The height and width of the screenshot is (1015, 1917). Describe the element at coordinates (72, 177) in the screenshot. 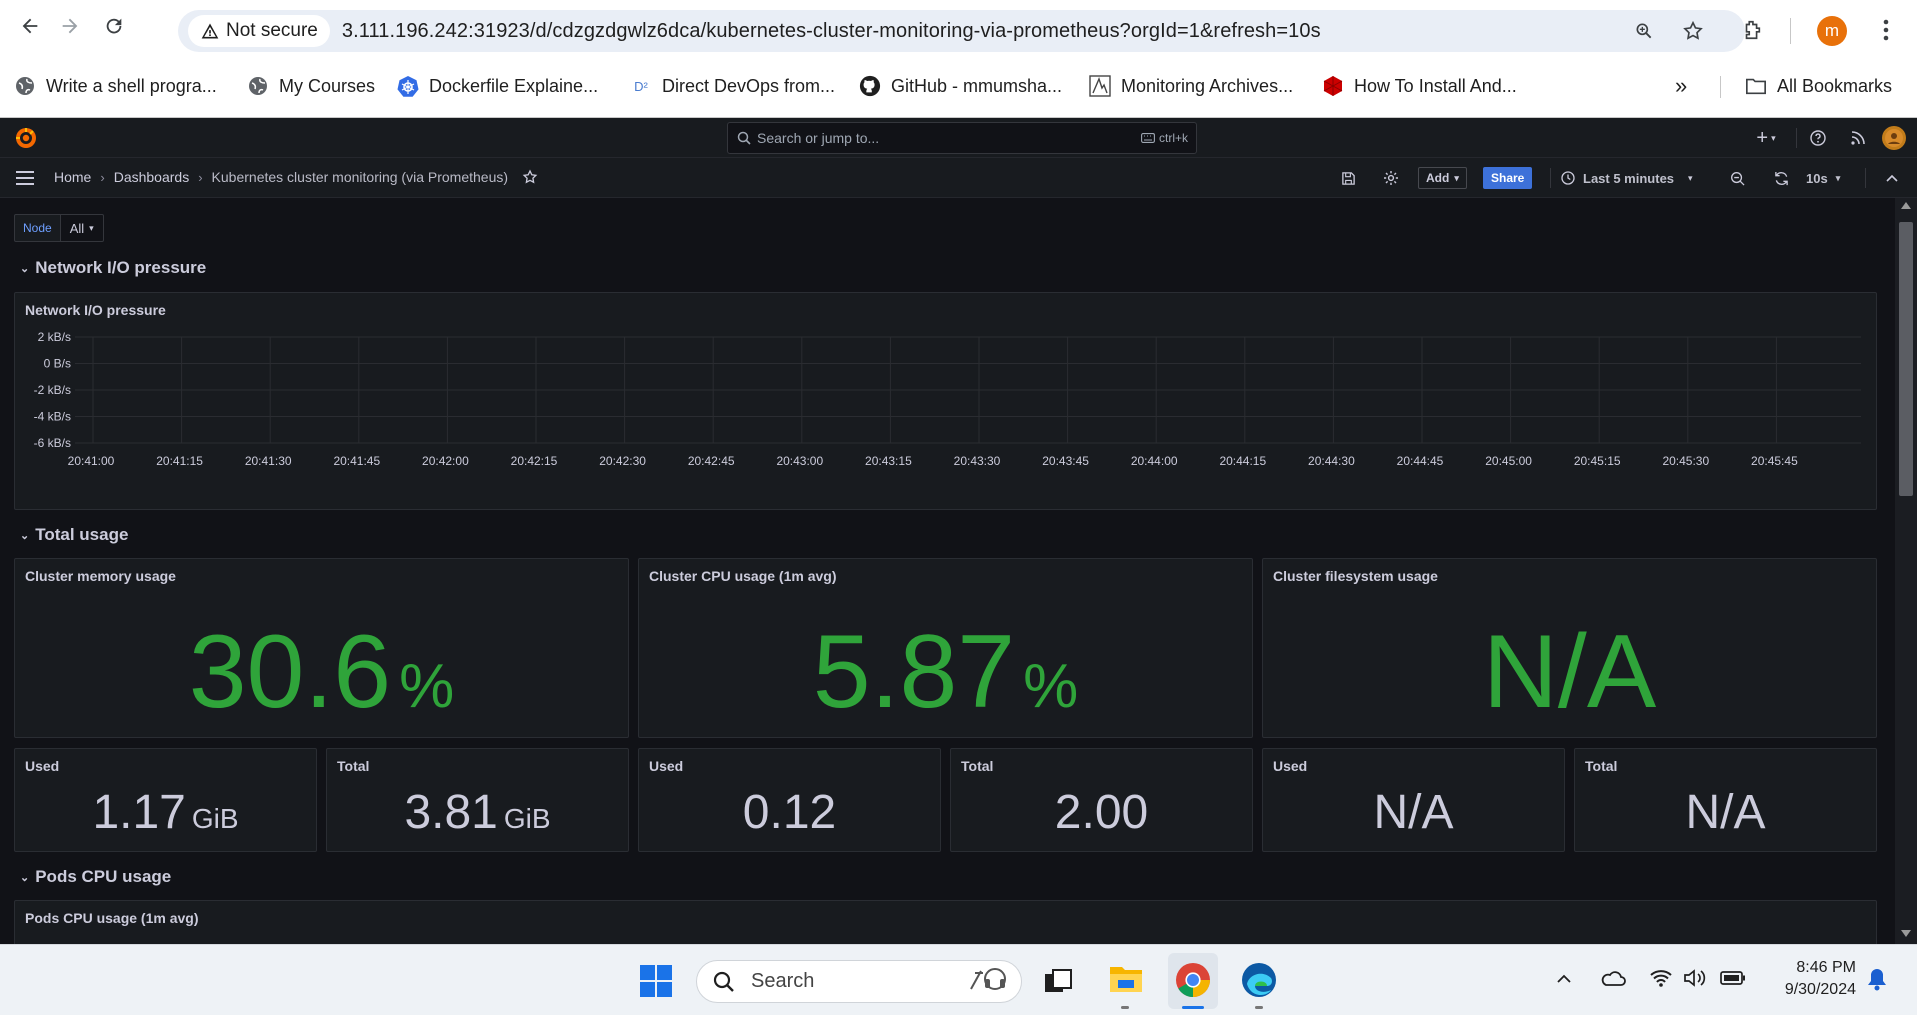

I see `breadcrumb-home: Home` at that location.